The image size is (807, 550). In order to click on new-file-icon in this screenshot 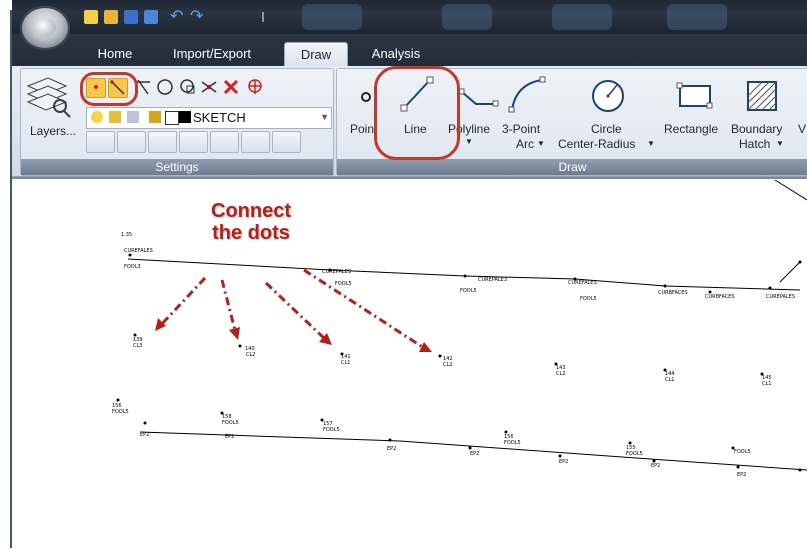, I will do `click(91, 17)`.